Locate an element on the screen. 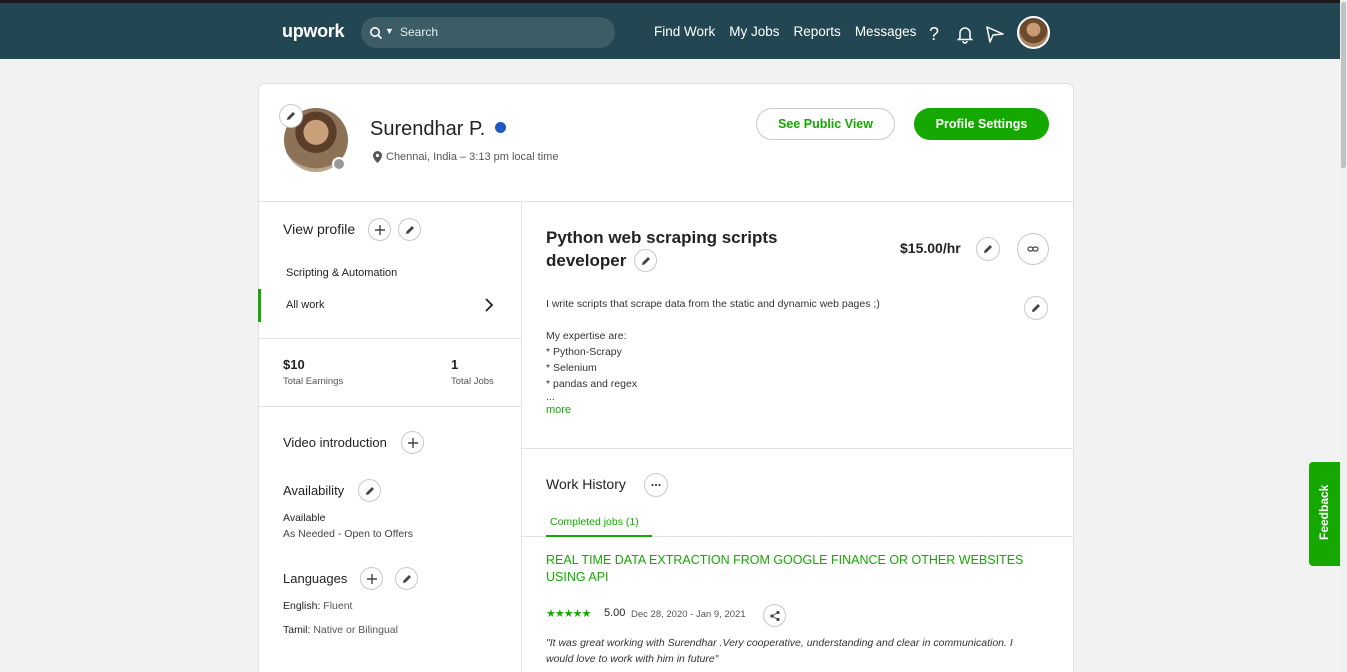 This screenshot has width=1347, height=672. edit-photo-button is located at coordinates (291, 116).